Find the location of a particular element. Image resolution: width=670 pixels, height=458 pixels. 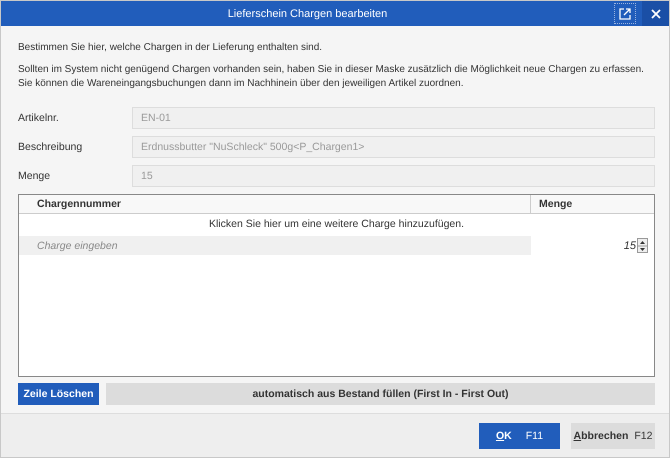

close-button is located at coordinates (655, 13).